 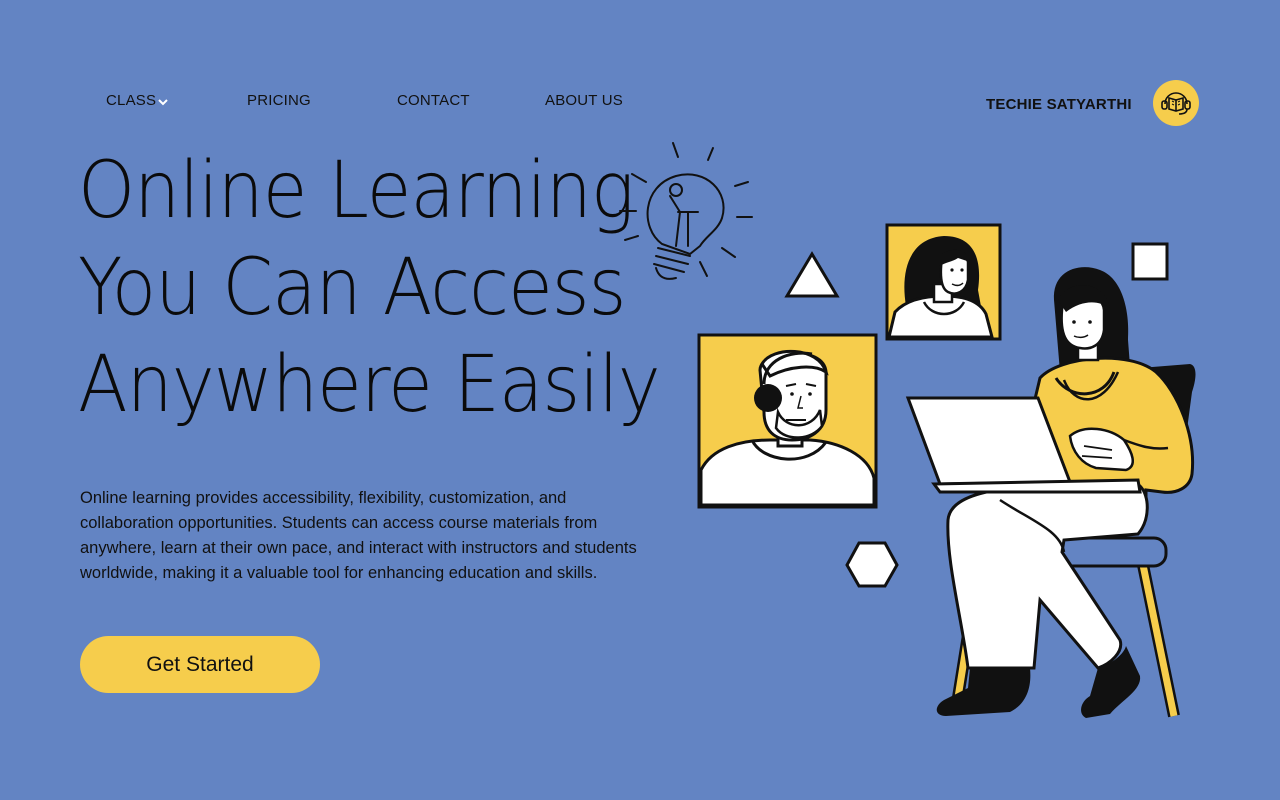 What do you see at coordinates (872, 564) in the screenshot?
I see `hexagon-icon` at bounding box center [872, 564].